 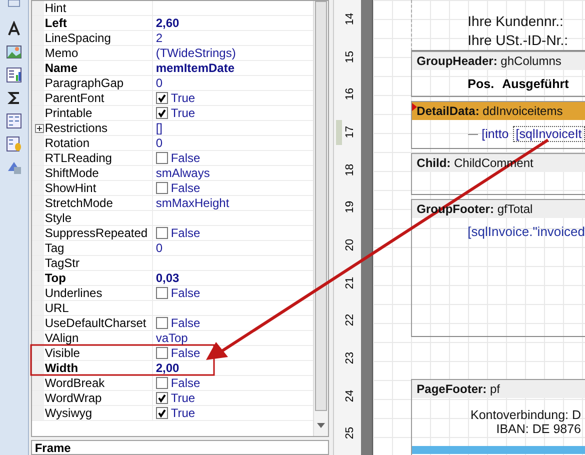 I want to click on ruler-number: 16, so click(x=350, y=94).